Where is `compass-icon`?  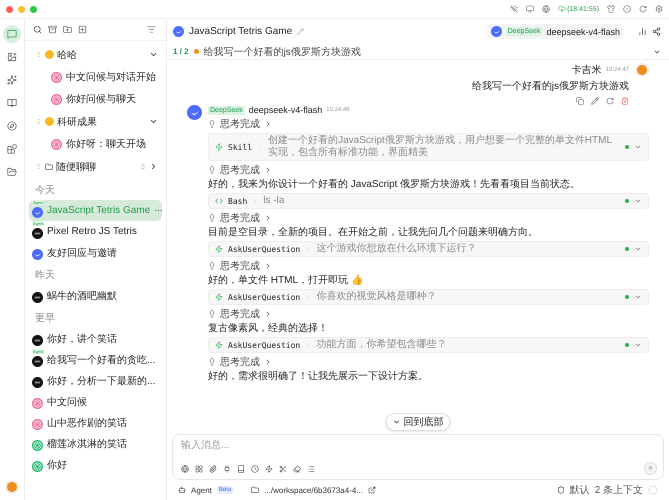
compass-icon is located at coordinates (12, 126).